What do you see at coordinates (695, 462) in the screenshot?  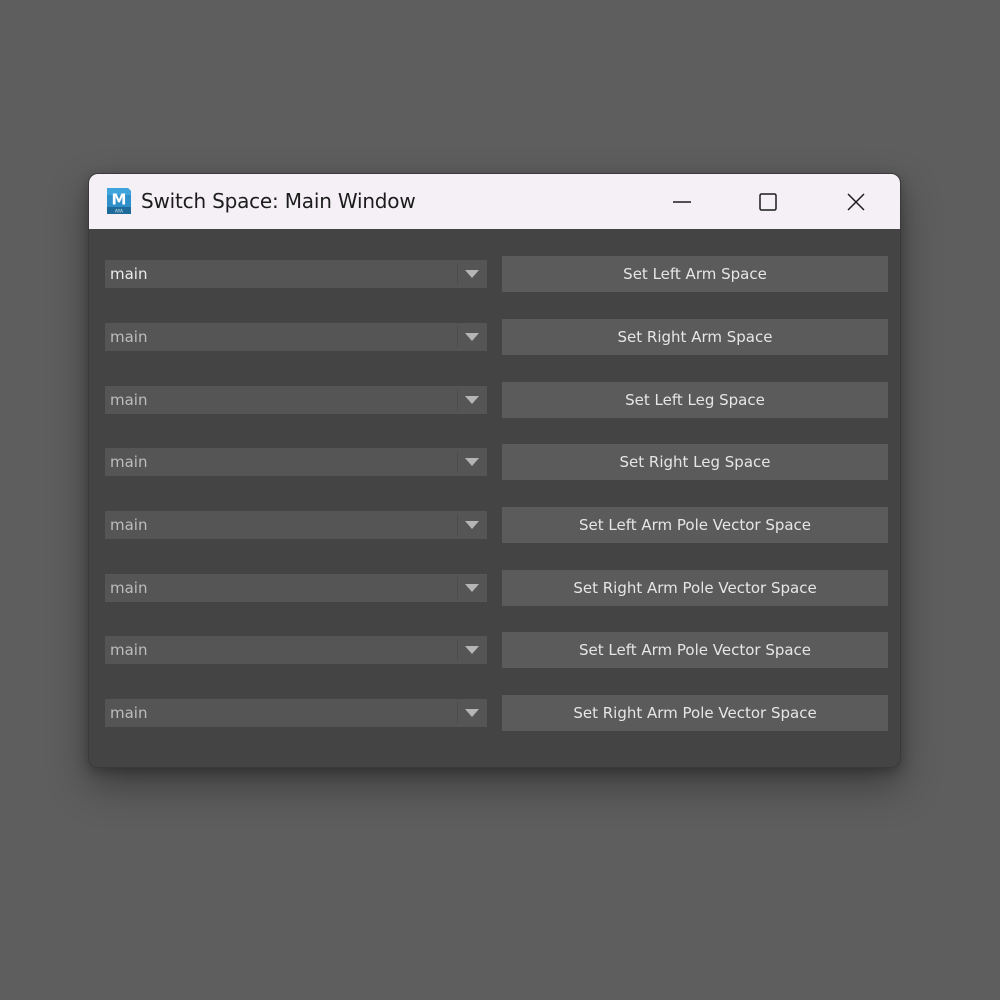 I see `set-right-leg-space-button: Set Right Leg Space` at bounding box center [695, 462].